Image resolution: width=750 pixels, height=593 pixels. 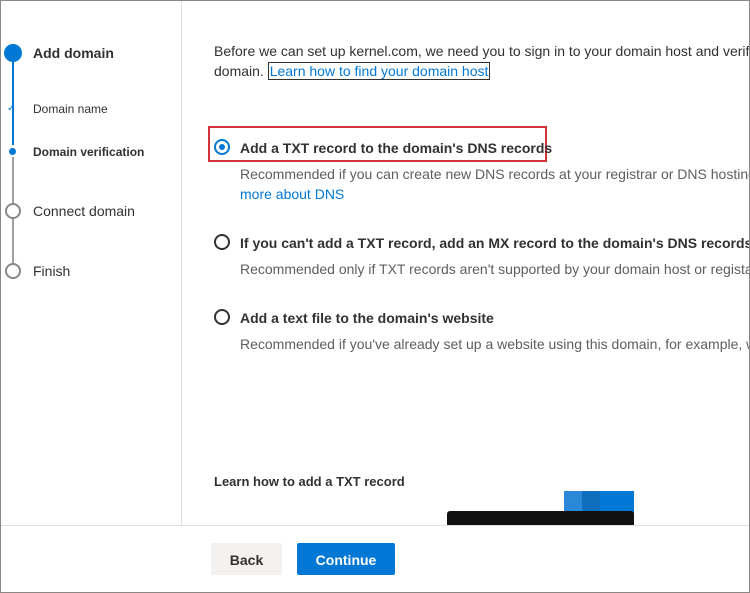 I want to click on video-thumbnail, so click(x=540, y=508).